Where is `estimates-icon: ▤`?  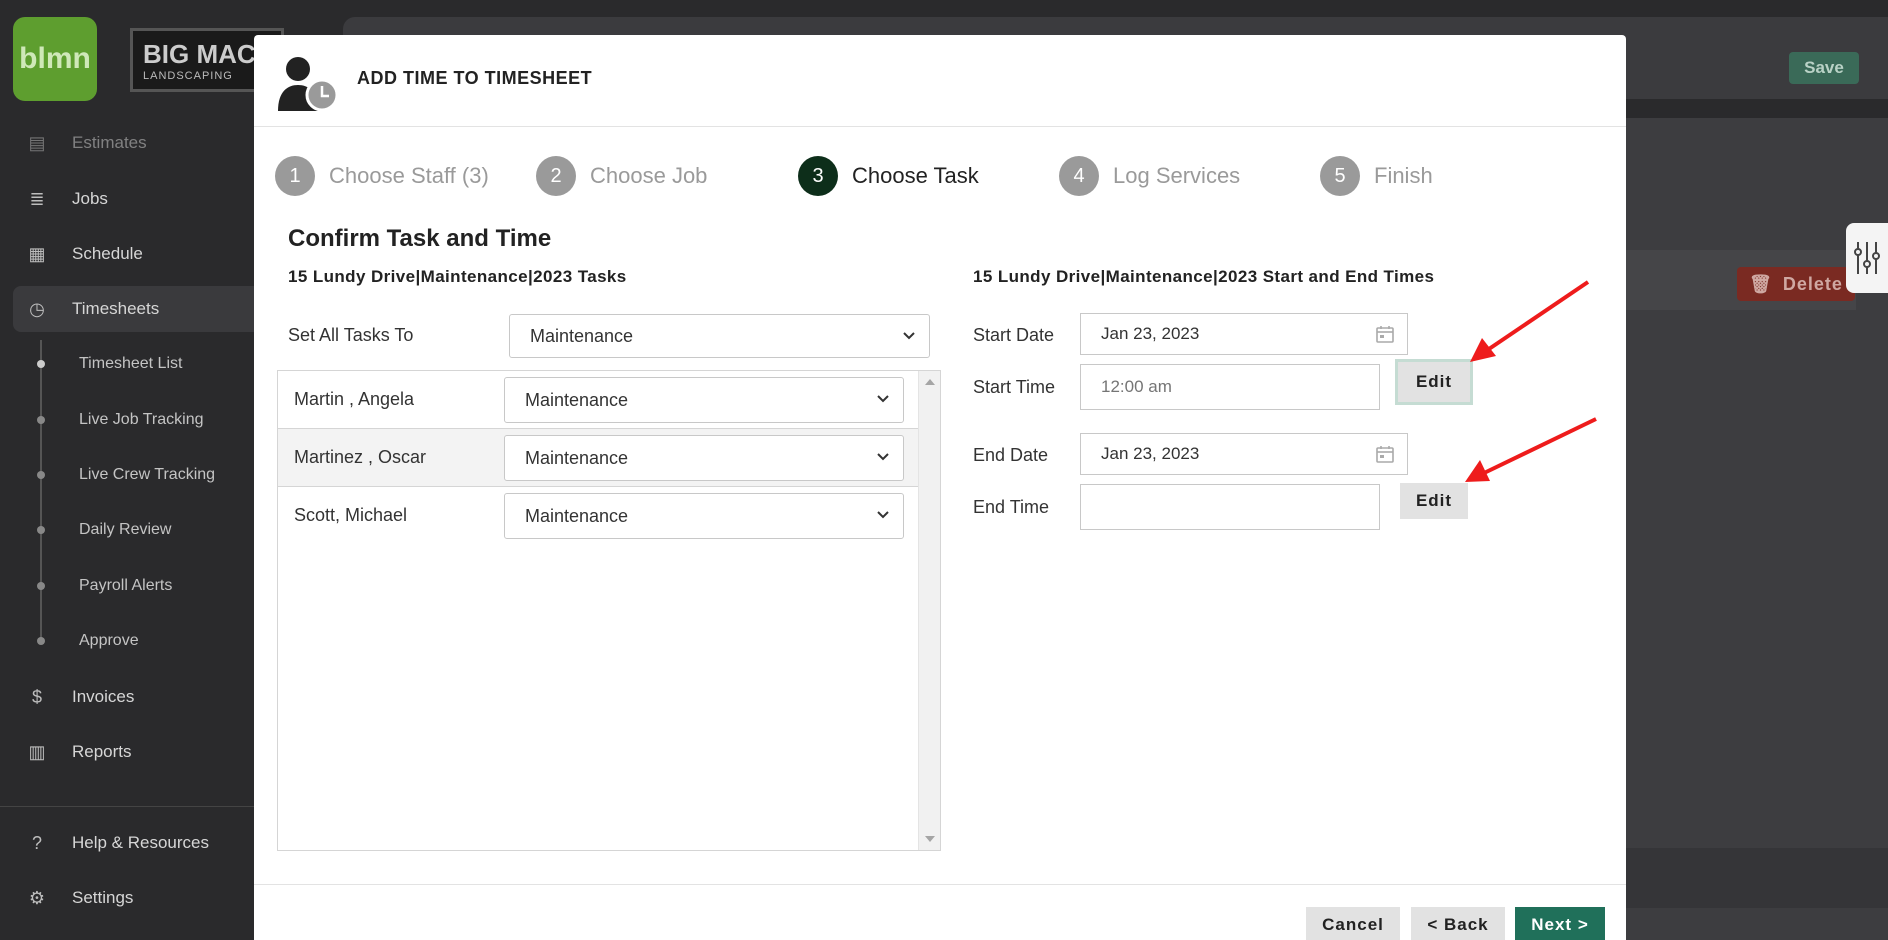 estimates-icon: ▤ is located at coordinates (37, 142).